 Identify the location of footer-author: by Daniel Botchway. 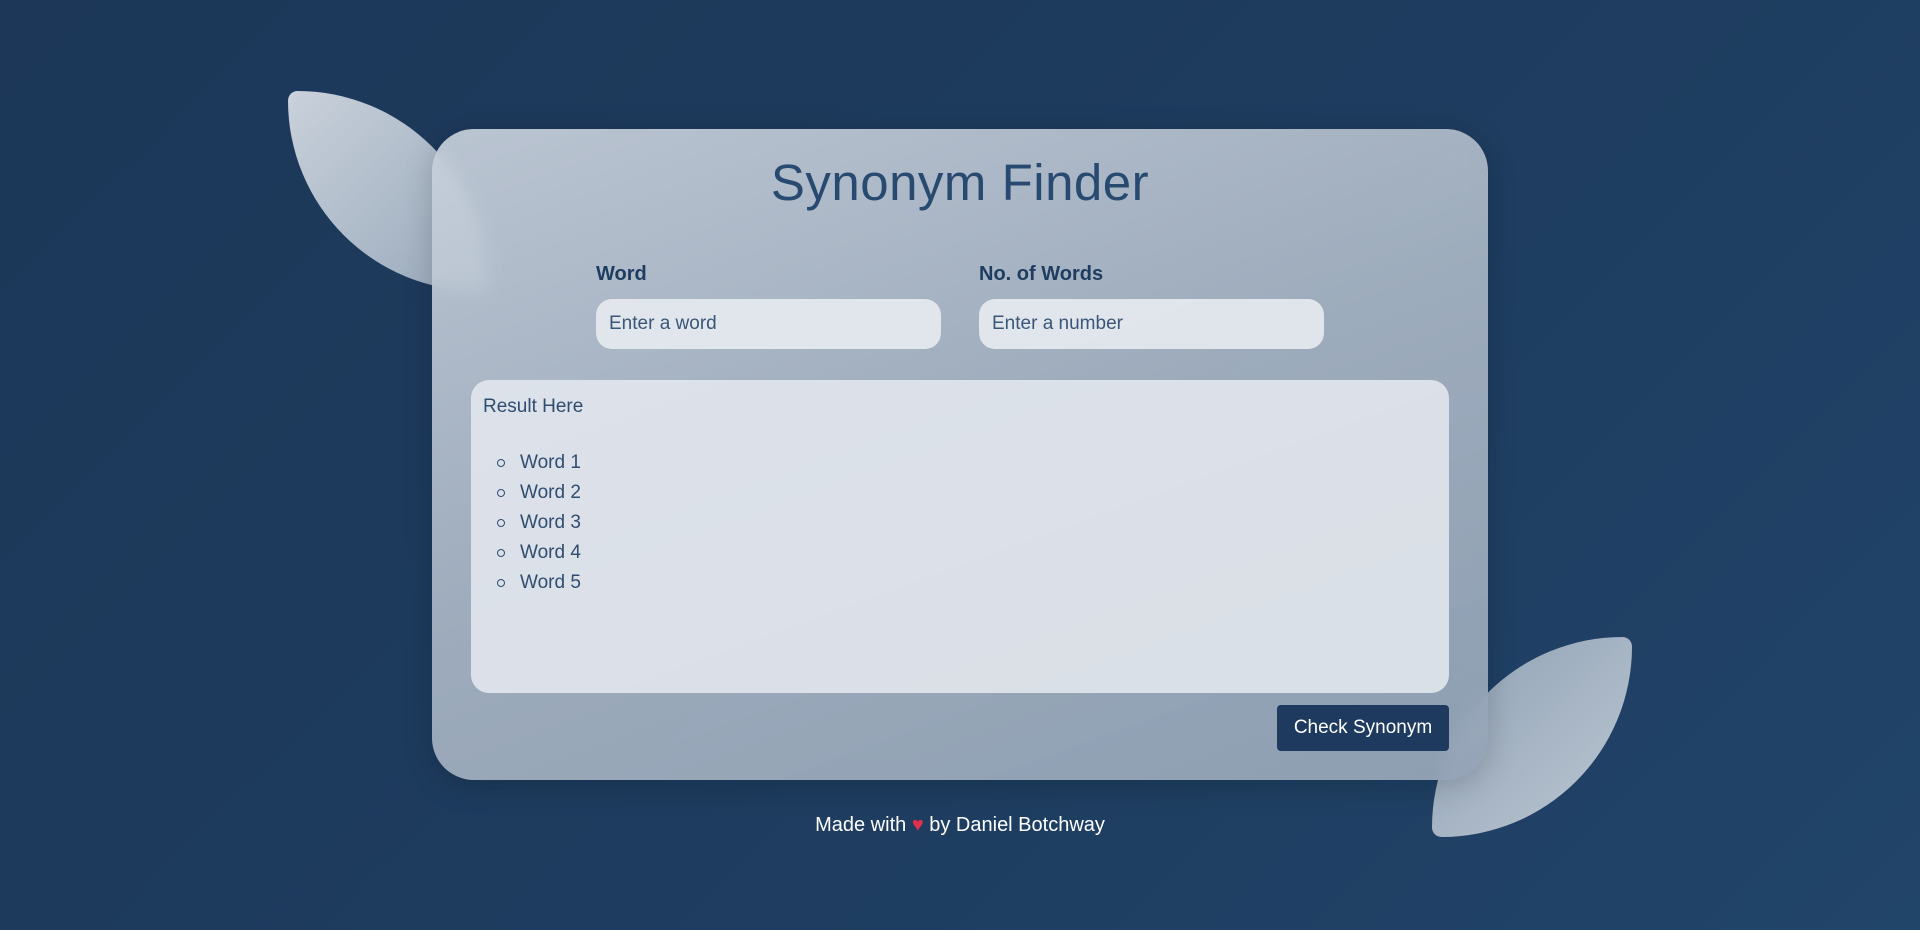
(1017, 825).